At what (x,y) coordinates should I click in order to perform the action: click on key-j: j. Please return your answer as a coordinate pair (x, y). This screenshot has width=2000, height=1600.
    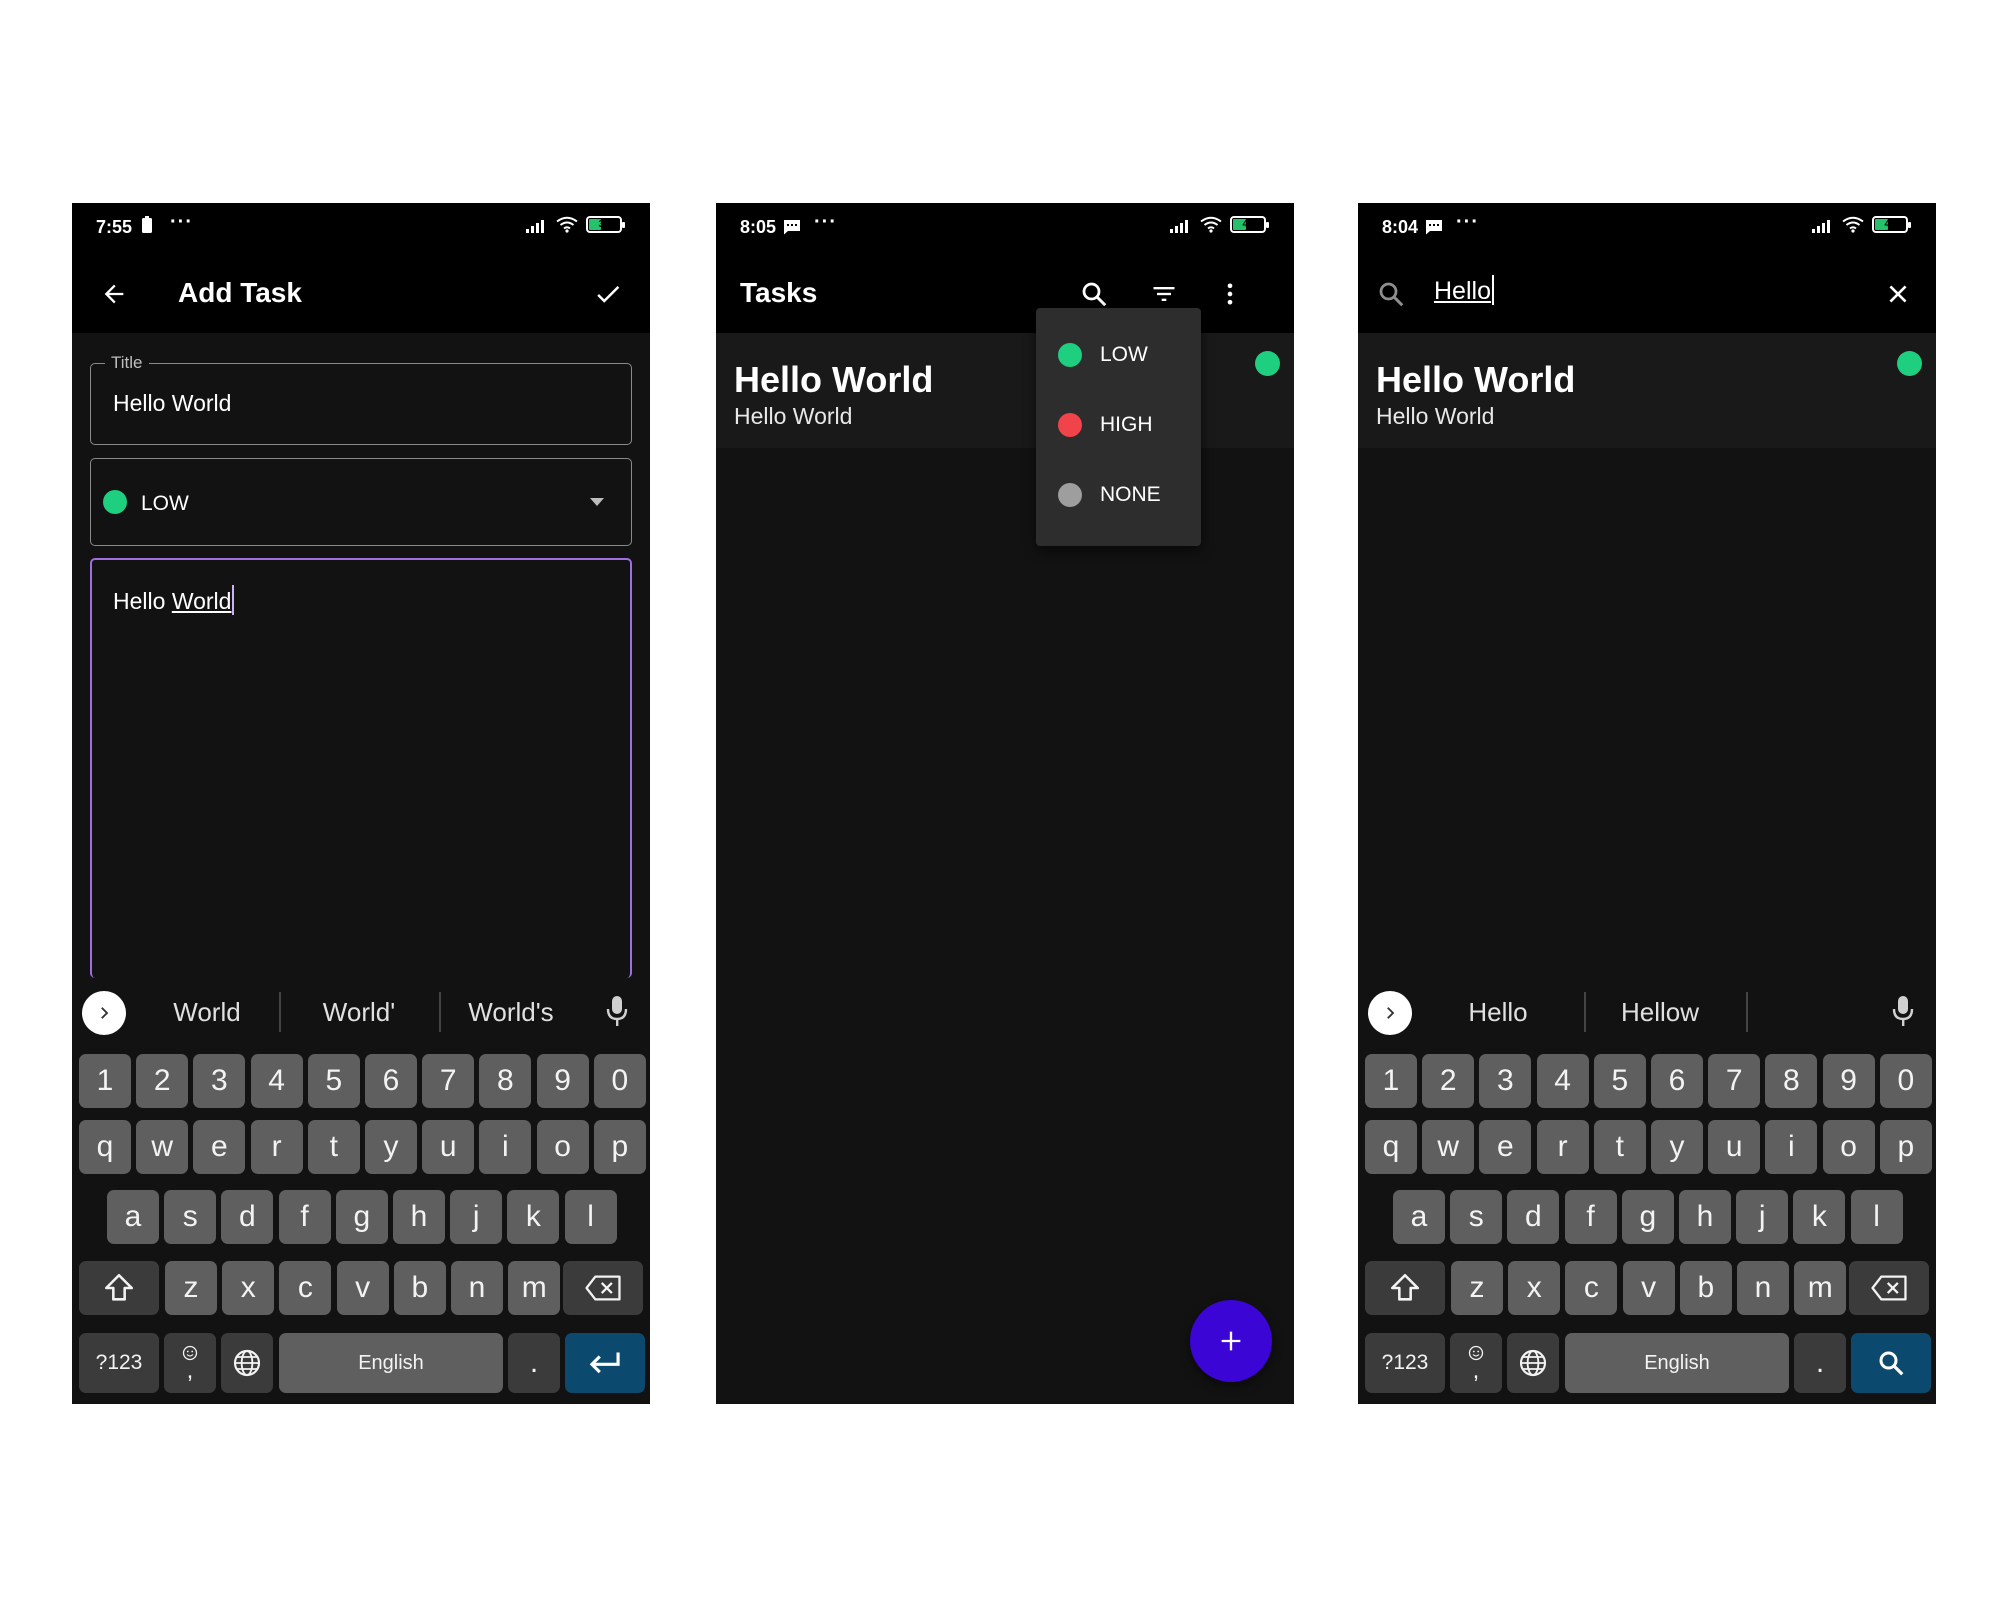
    Looking at the image, I should click on (1762, 1217).